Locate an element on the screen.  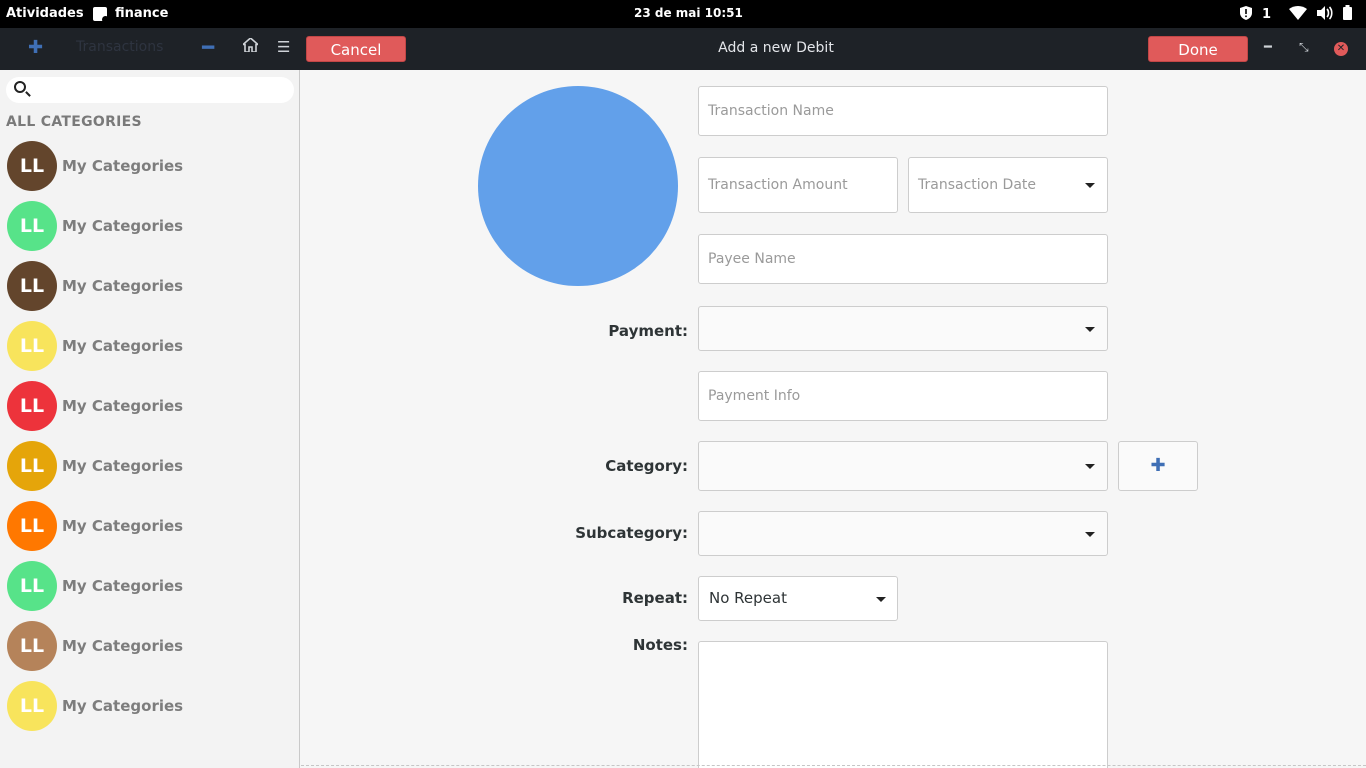
activities-button: Atividades is located at coordinates (45, 13).